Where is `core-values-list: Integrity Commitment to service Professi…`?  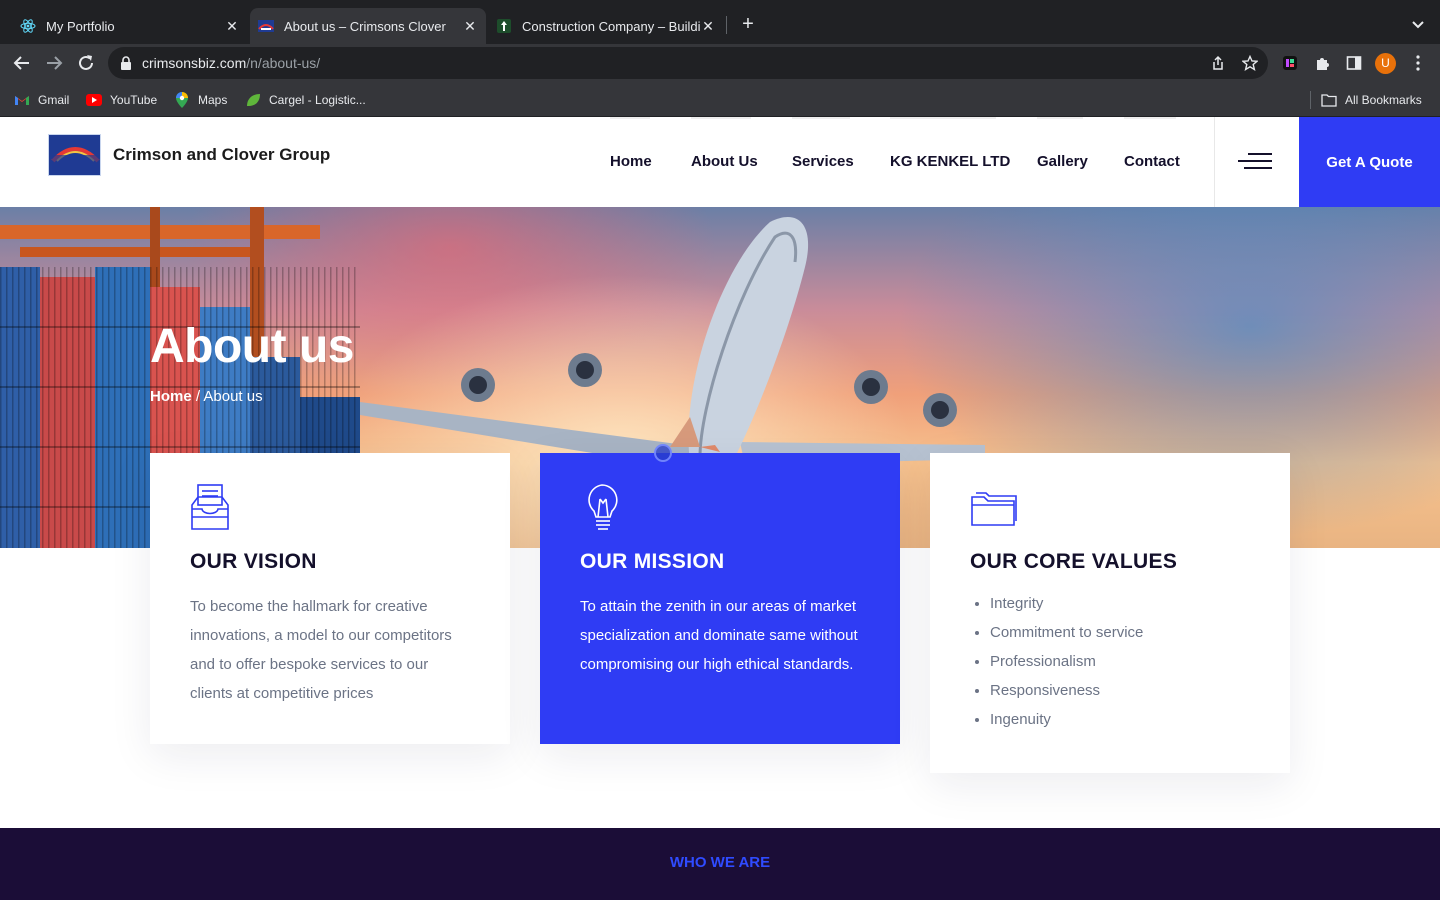
core-values-list: Integrity Commitment to service Professi… is located at coordinates (1110, 661).